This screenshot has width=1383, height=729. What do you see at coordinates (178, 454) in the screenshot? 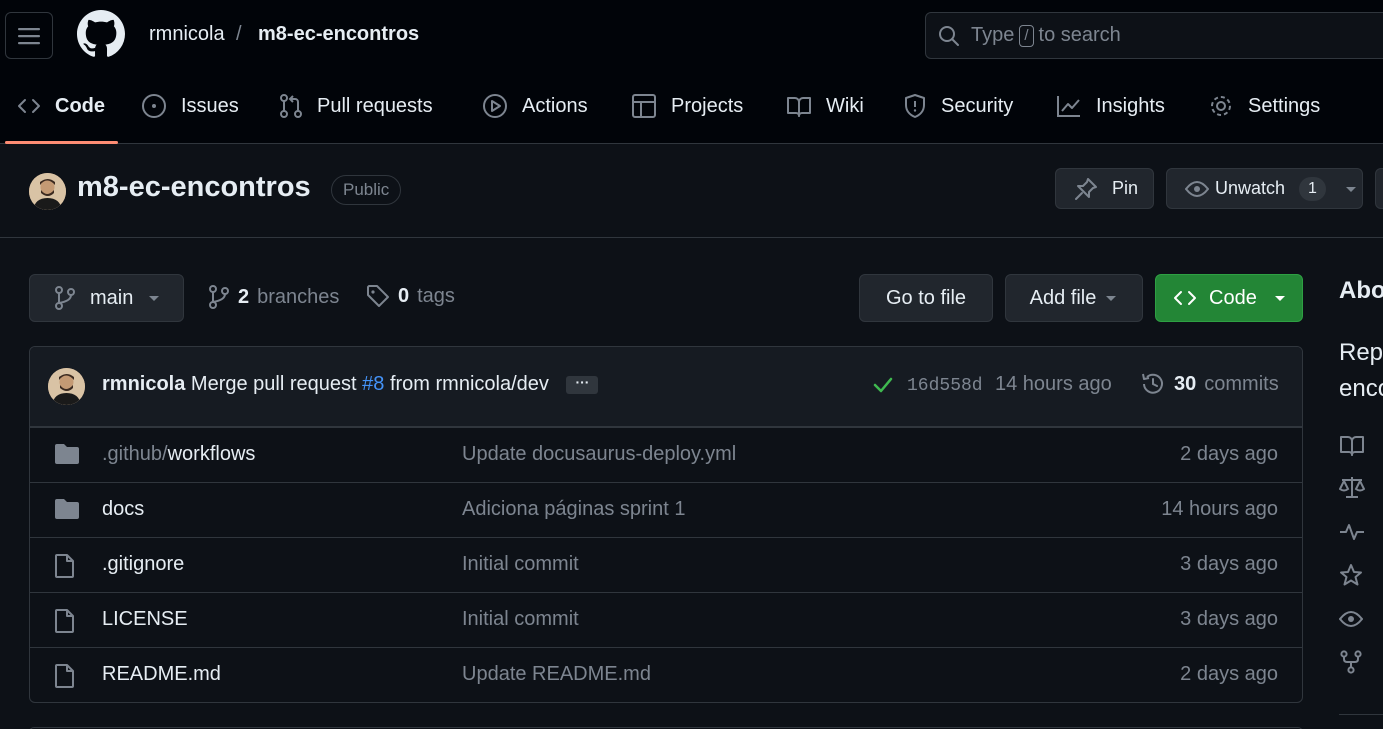
I see `file-name: .github/workflows` at bounding box center [178, 454].